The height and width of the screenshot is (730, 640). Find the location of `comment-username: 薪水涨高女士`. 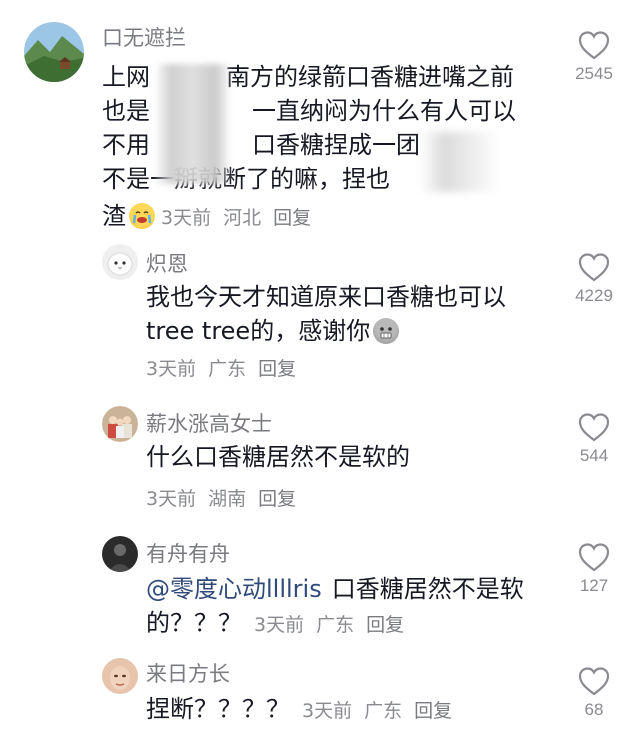

comment-username: 薪水涨高女士 is located at coordinates (209, 423).